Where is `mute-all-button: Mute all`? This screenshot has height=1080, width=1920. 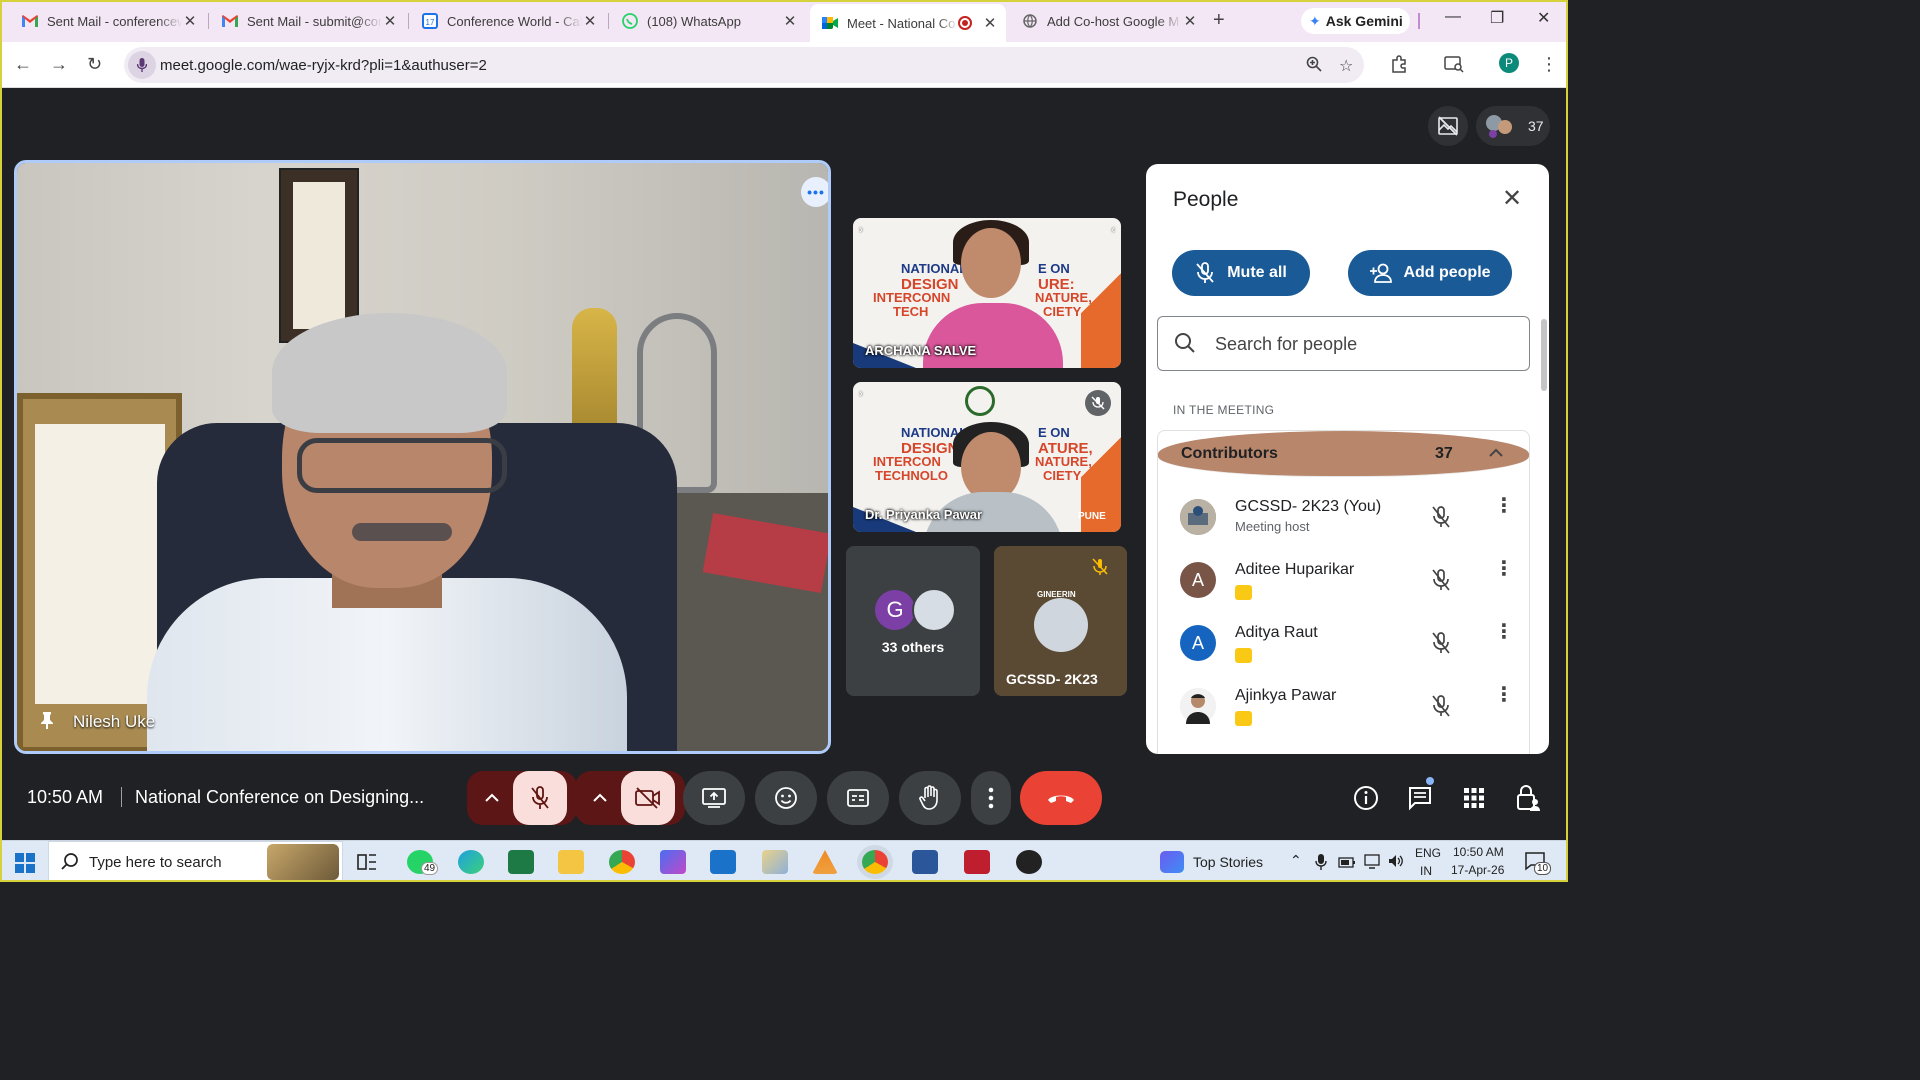
mute-all-button: Mute all is located at coordinates (1241, 273).